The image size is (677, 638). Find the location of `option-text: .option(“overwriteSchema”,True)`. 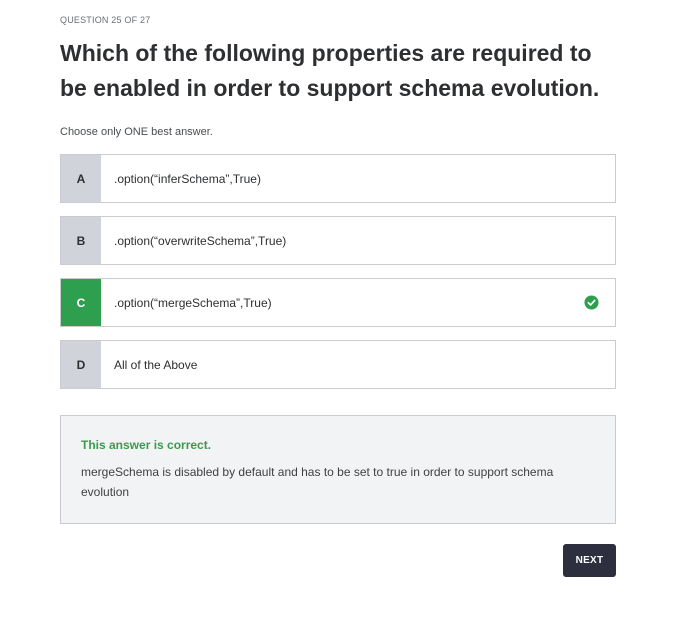

option-text: .option(“overwriteSchema”,True) is located at coordinates (200, 240).